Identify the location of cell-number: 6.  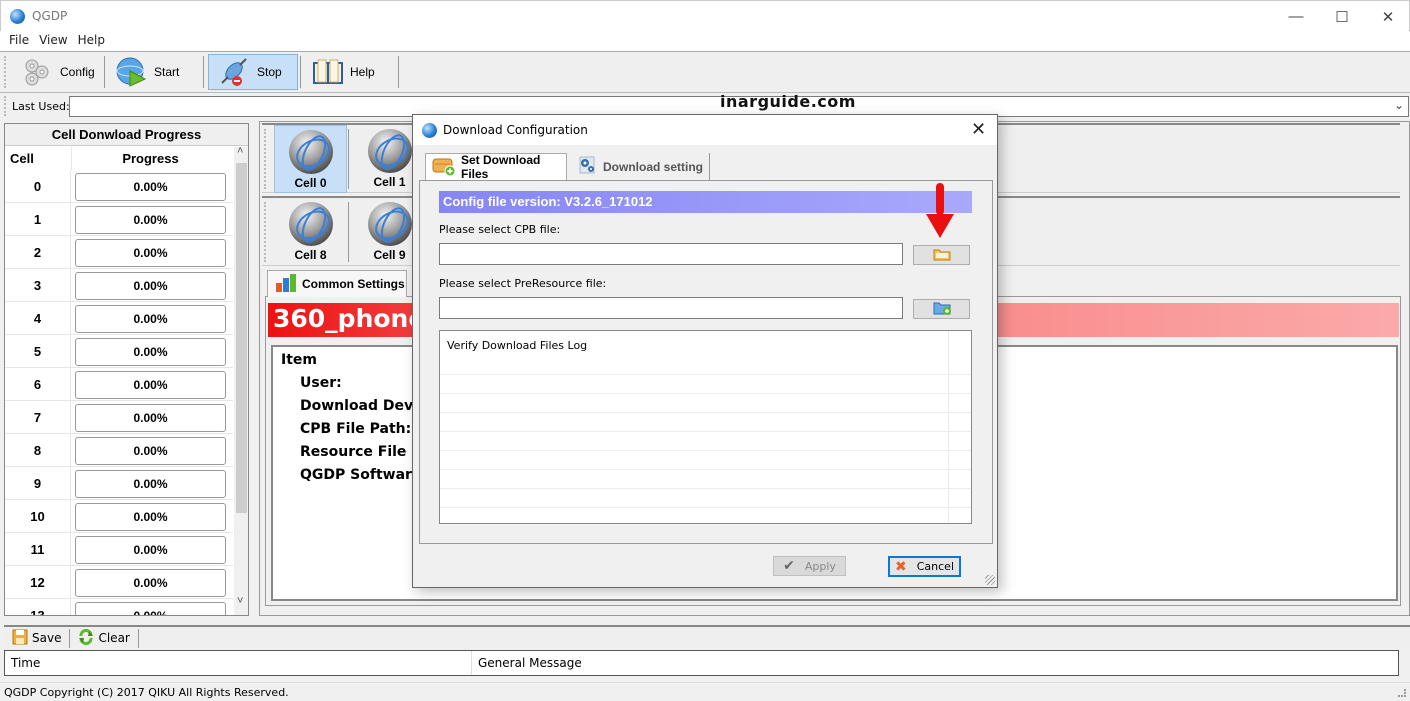
(38, 384).